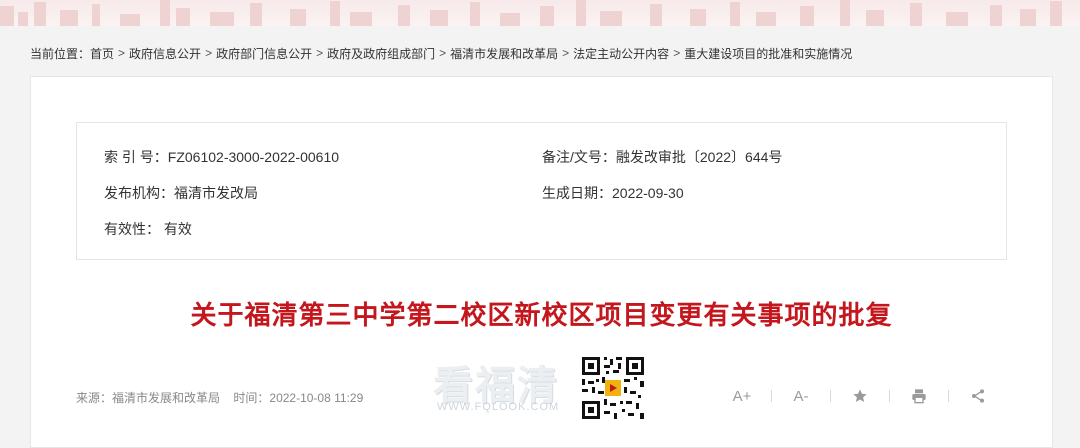 The height and width of the screenshot is (448, 1080). Describe the element at coordinates (381, 53) in the screenshot. I see `breadcrumb-gov-depts: 政府及政府组成部门` at that location.